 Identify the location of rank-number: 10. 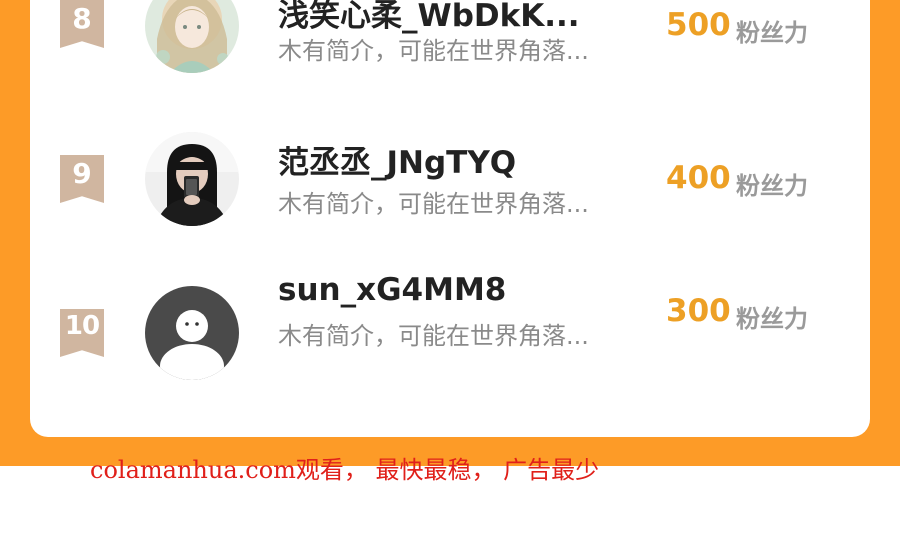
(82, 326).